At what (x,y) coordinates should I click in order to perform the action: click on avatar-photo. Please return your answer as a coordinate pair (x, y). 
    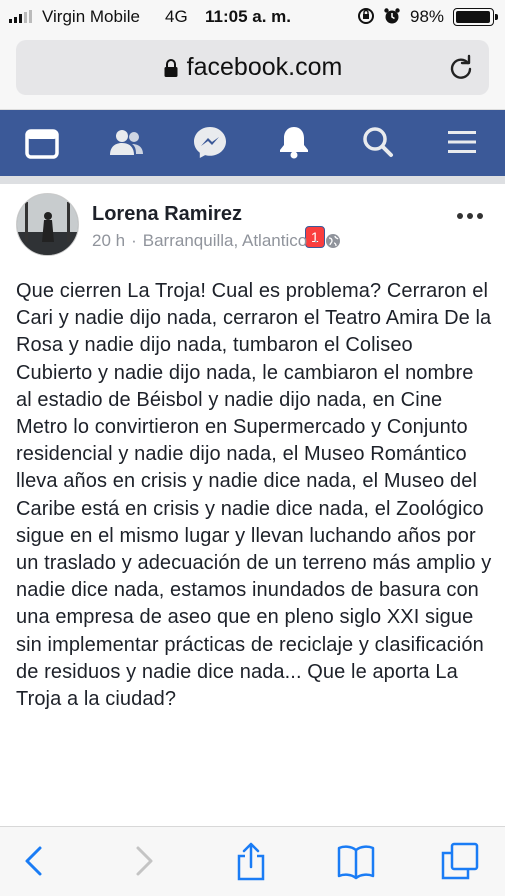
    Looking at the image, I should click on (47, 224).